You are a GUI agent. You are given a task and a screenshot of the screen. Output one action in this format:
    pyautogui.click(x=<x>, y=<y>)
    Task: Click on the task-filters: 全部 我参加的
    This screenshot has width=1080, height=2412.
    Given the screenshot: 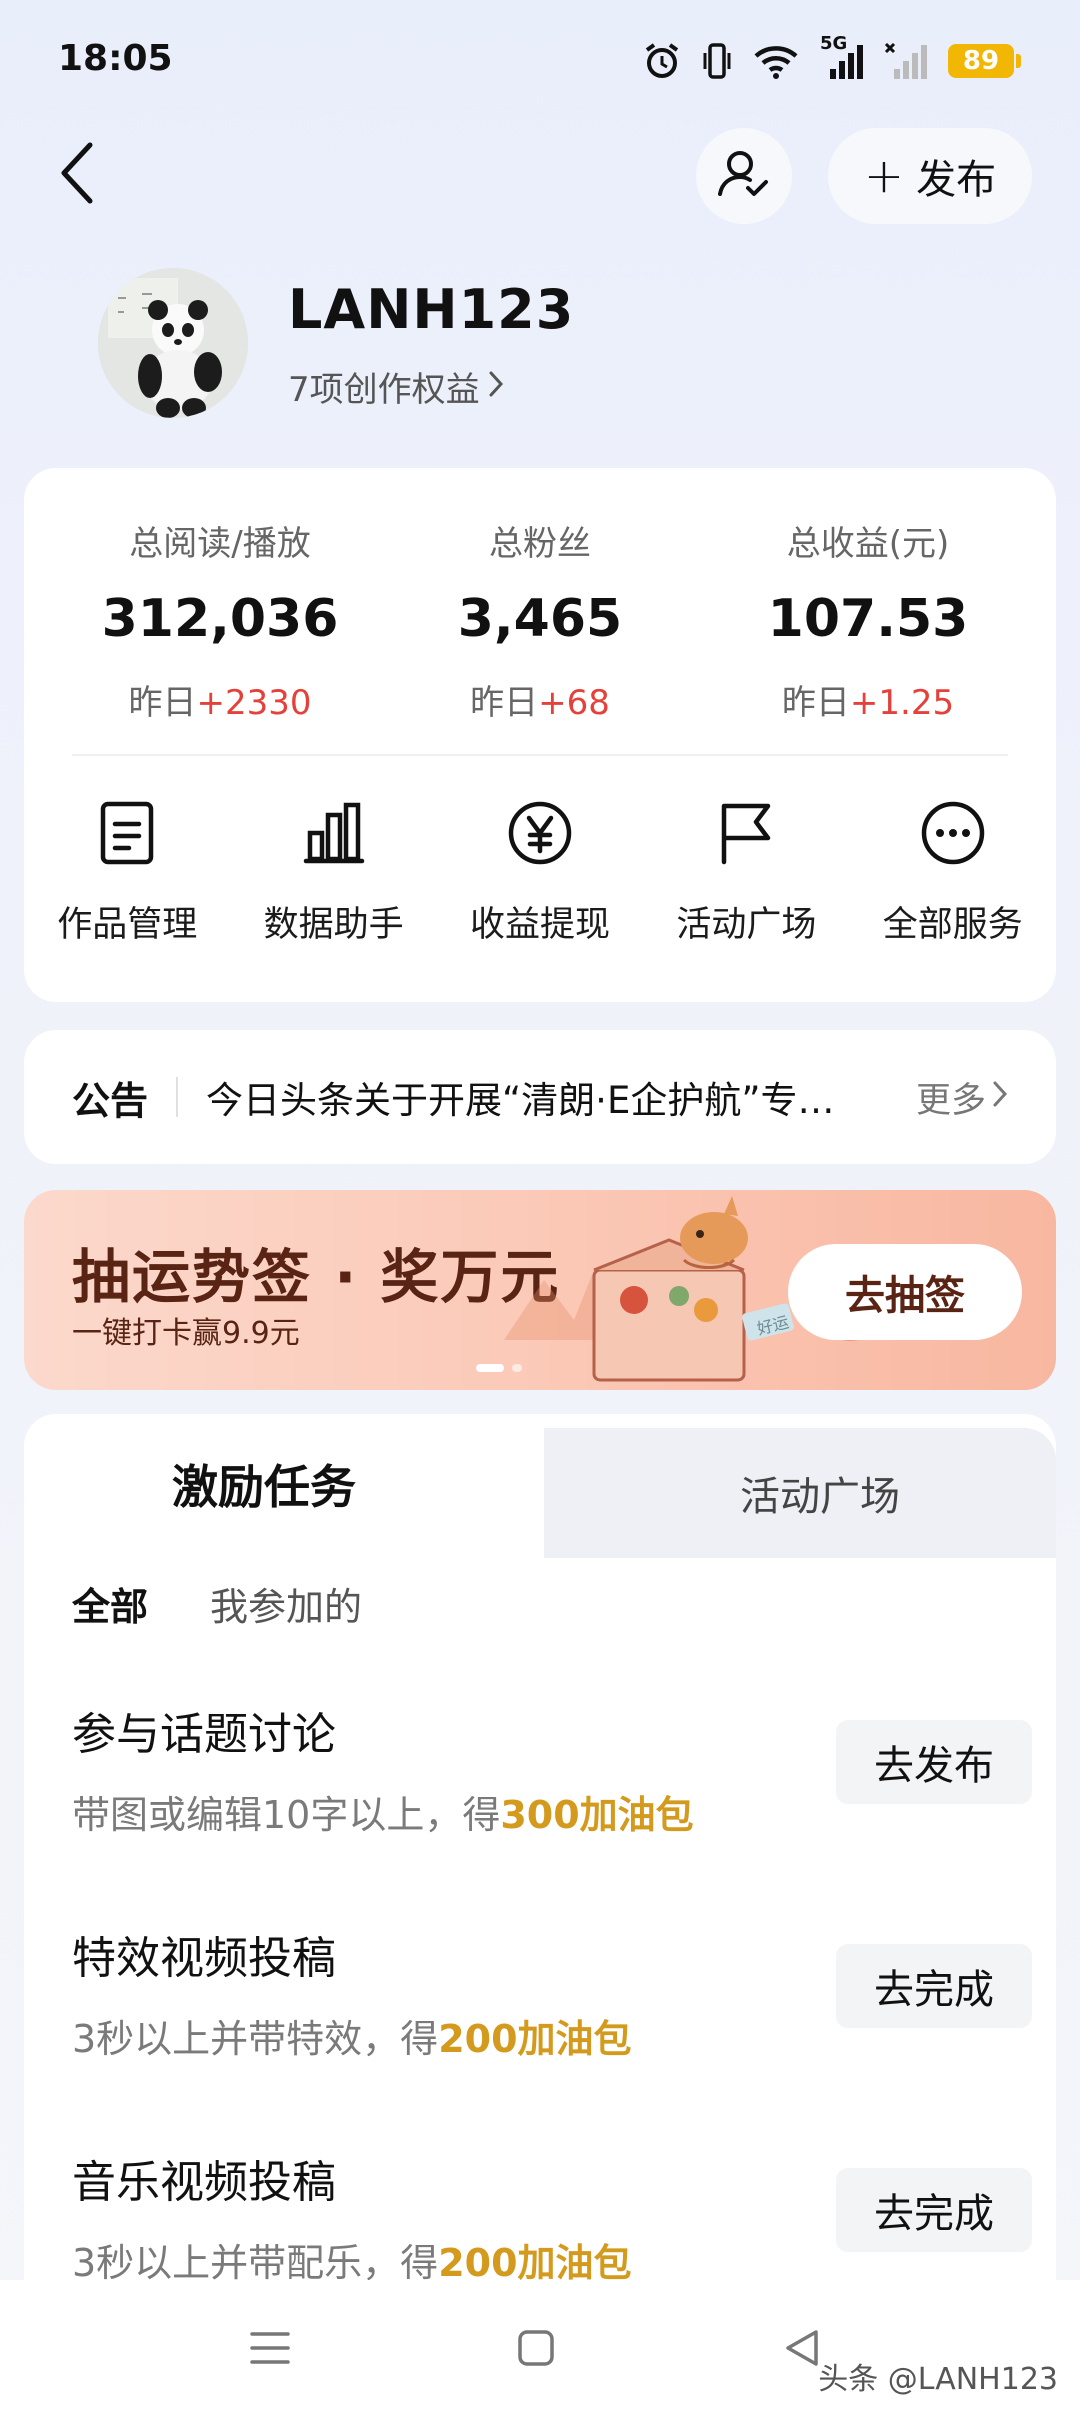 What is the action you would take?
    pyautogui.click(x=217, y=1603)
    